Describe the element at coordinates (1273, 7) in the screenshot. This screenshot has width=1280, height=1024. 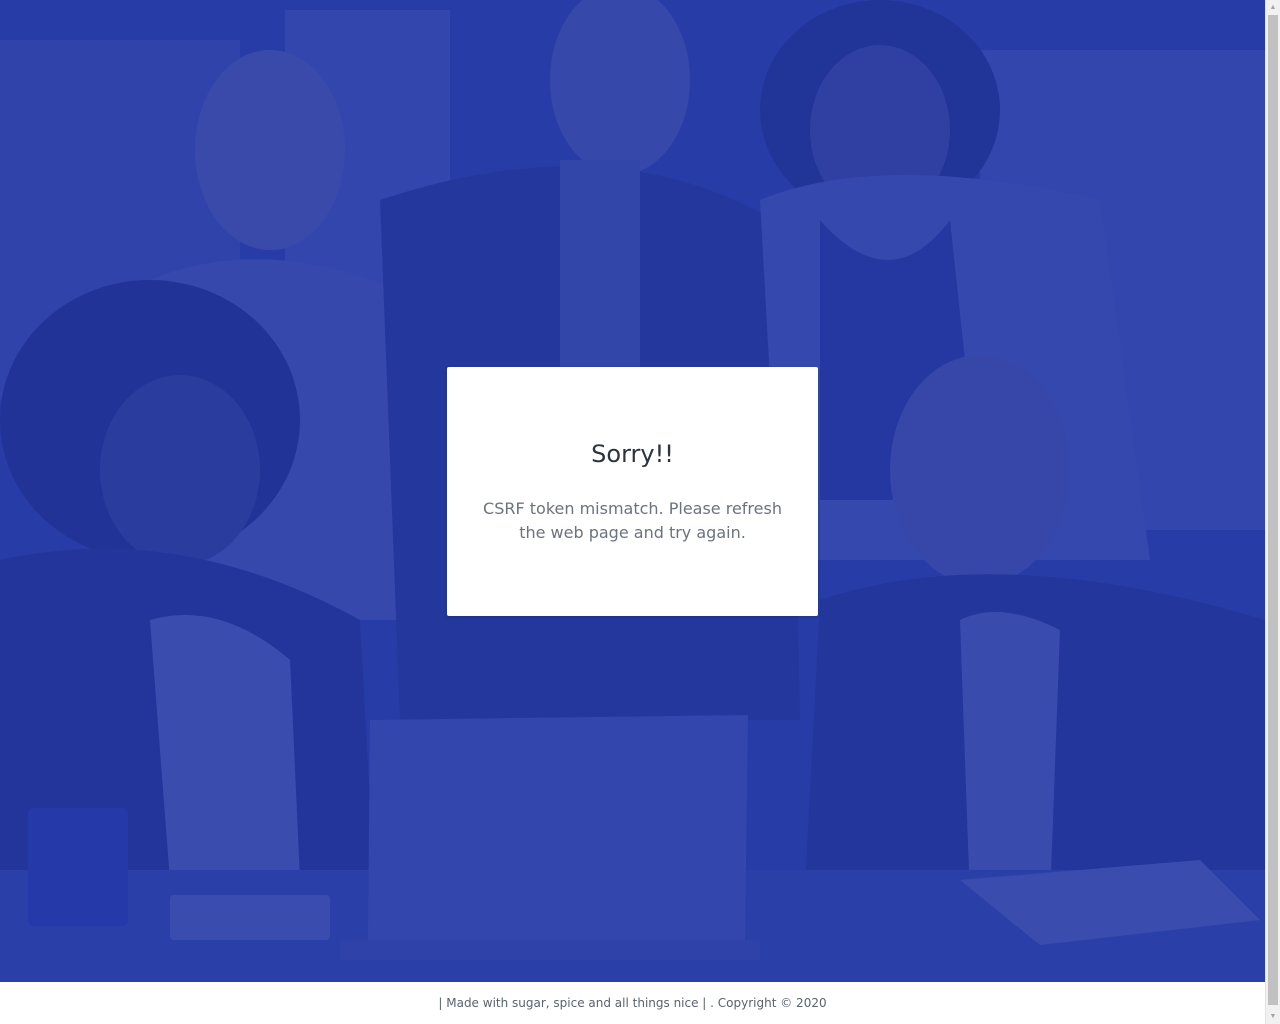
I see `triangle-up-icon: ▲` at that location.